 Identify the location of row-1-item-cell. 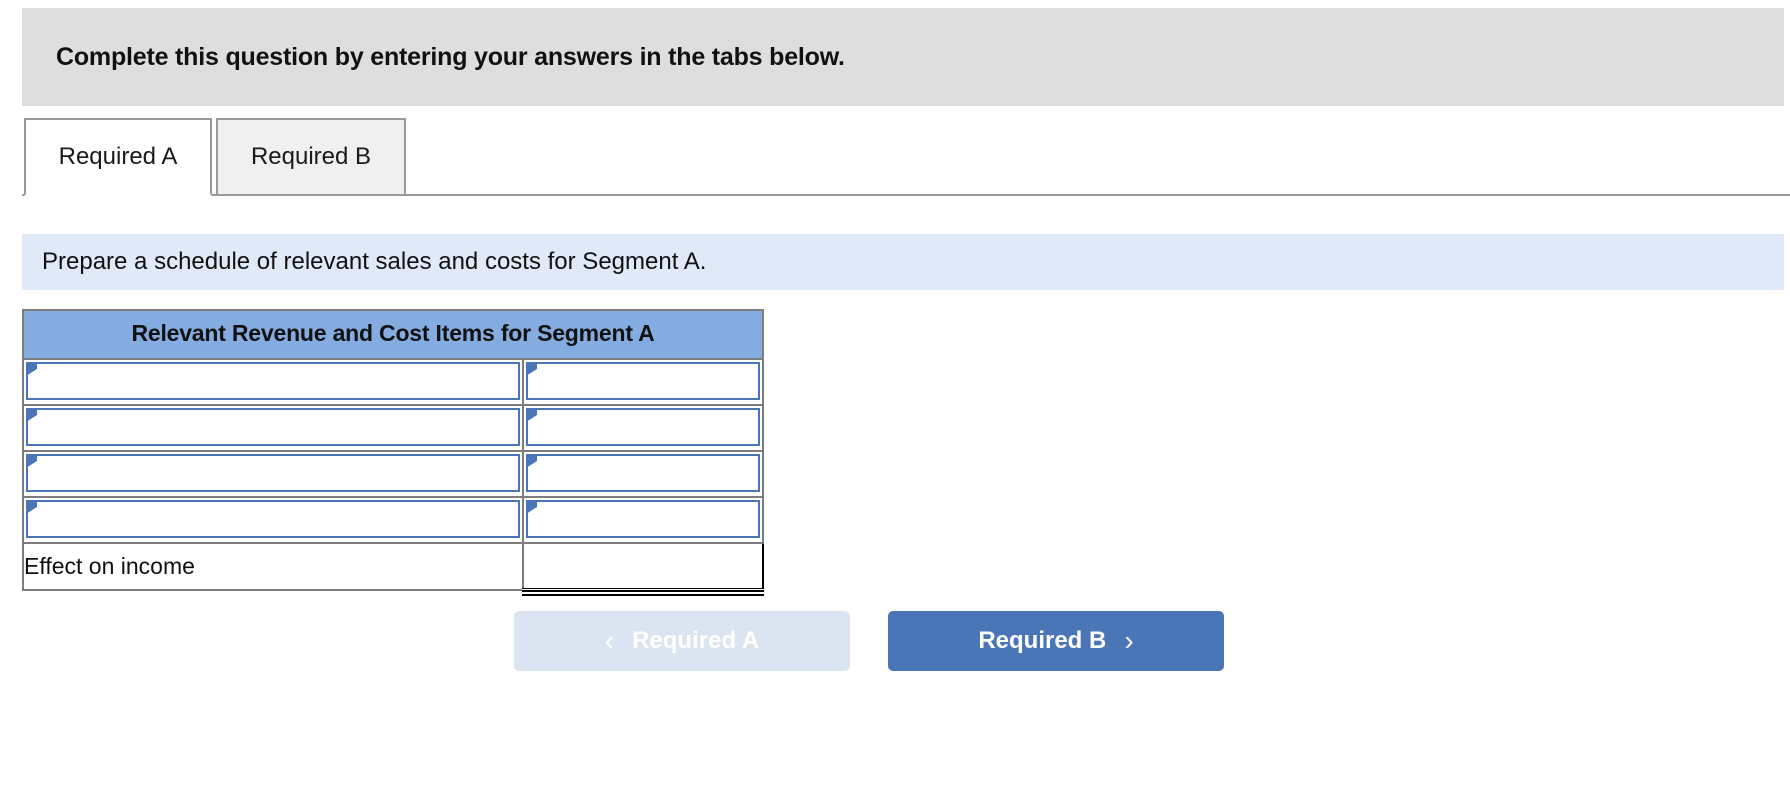
(273, 382).